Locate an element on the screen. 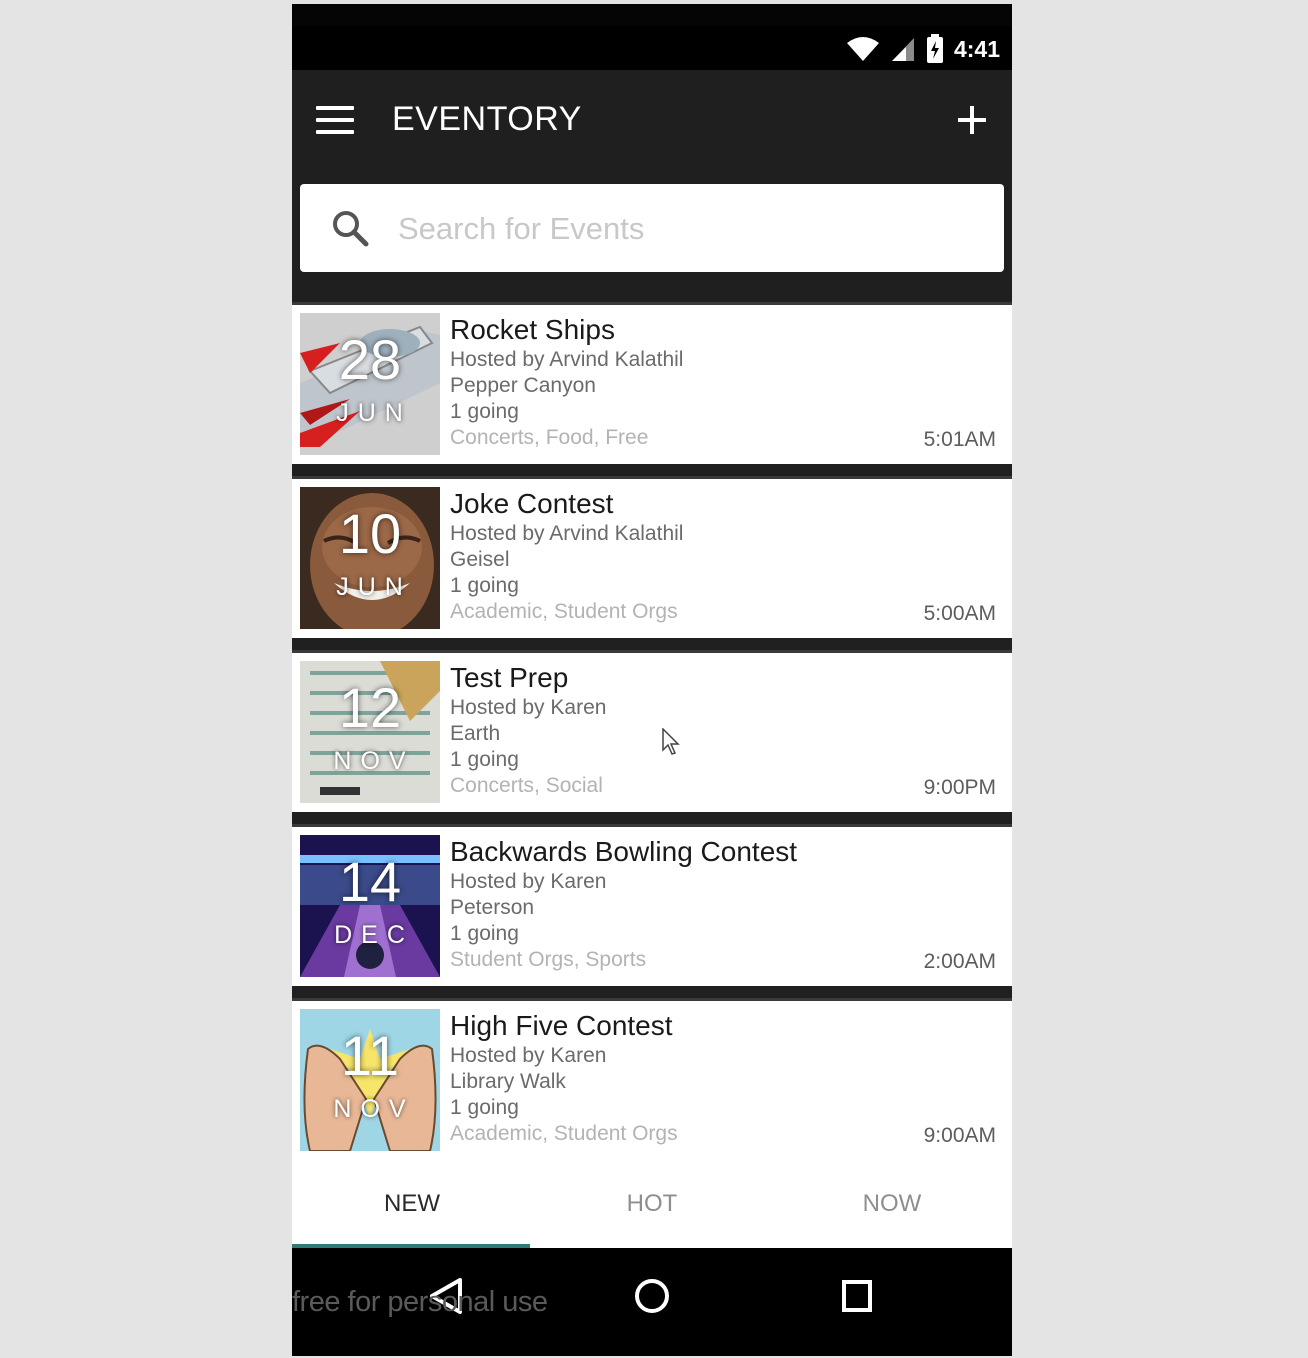  search-box is located at coordinates (652, 228).